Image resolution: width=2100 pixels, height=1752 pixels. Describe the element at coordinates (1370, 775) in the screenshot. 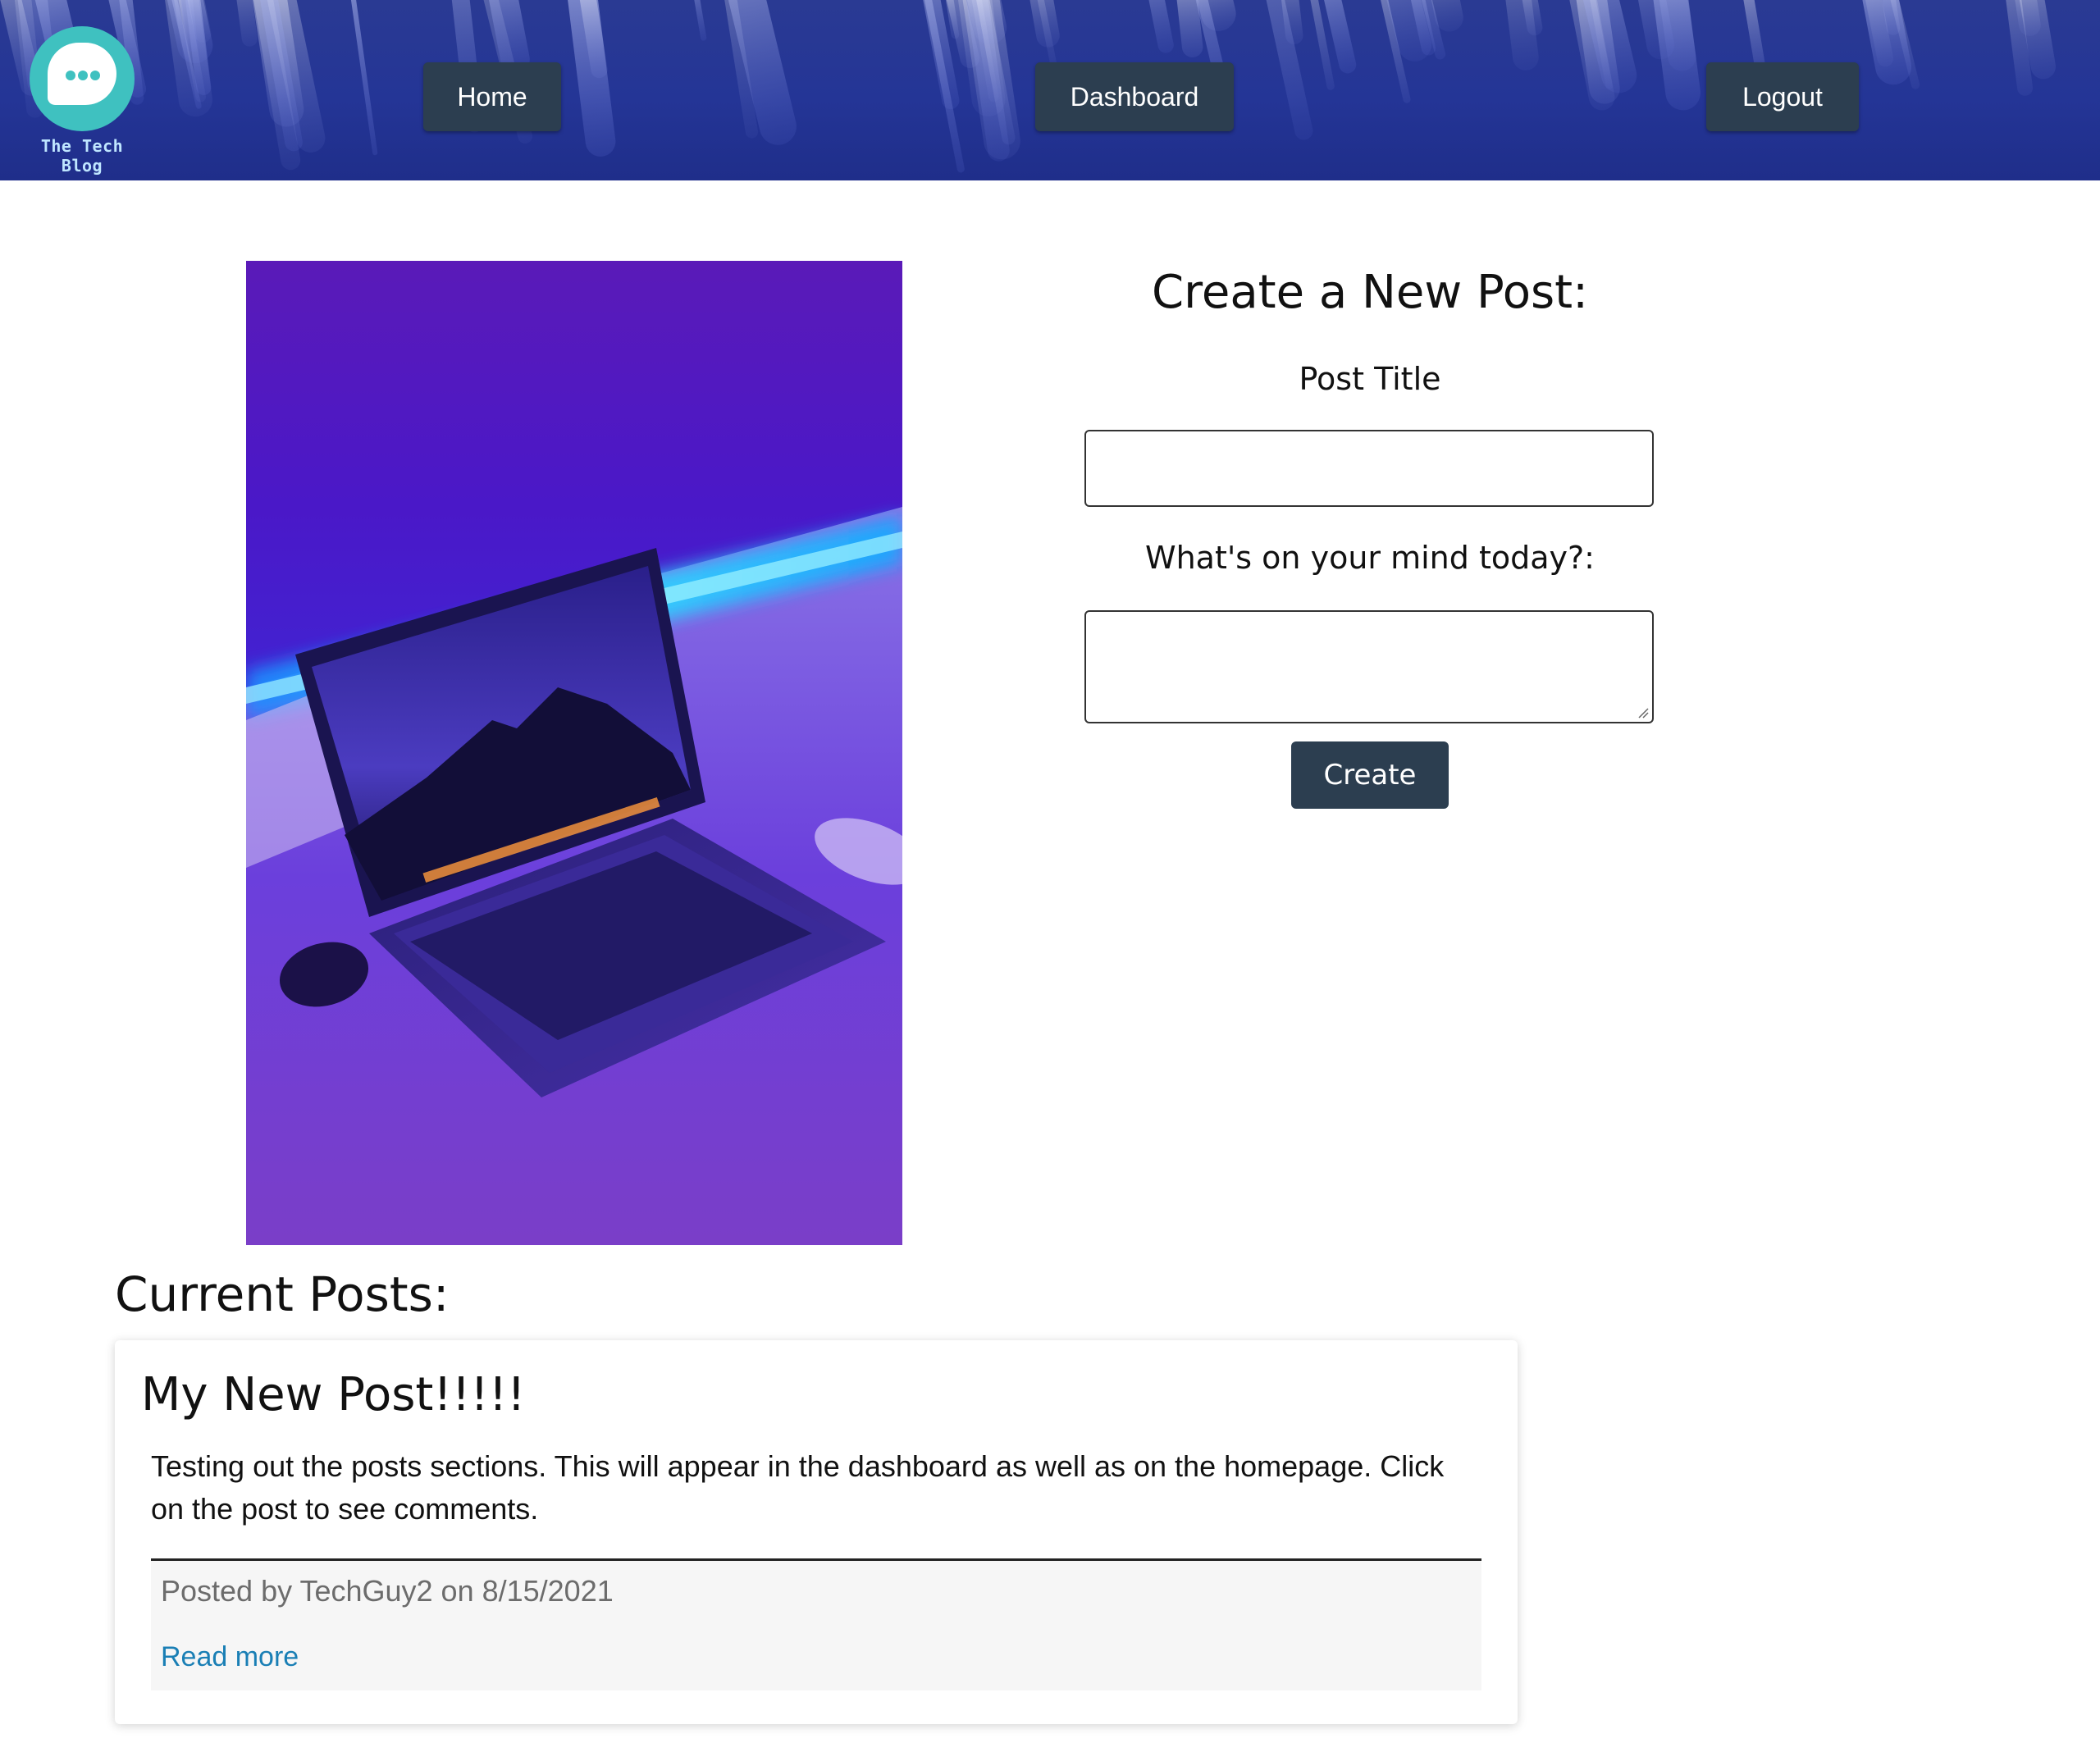

I see `create-post-button: Create` at that location.